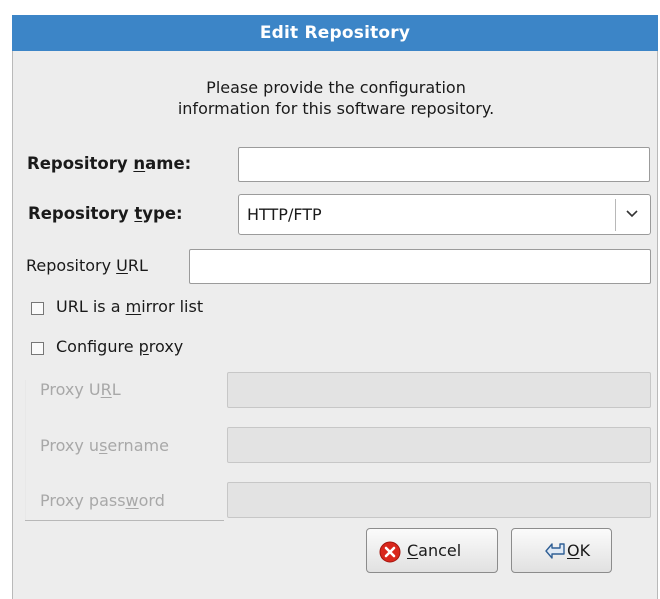 This screenshot has width=660, height=599. Describe the element at coordinates (119, 347) in the screenshot. I see `configure-proxy-label: Configure proxy` at that location.